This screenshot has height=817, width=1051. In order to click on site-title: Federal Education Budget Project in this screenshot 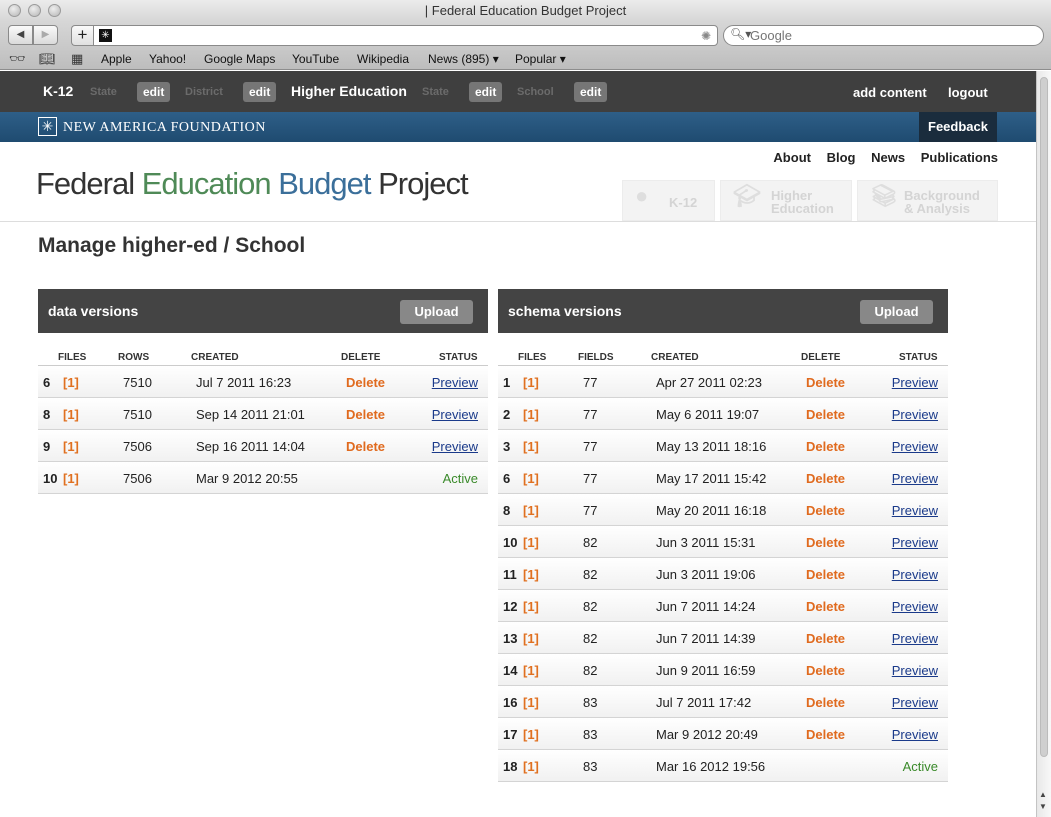, I will do `click(252, 184)`.